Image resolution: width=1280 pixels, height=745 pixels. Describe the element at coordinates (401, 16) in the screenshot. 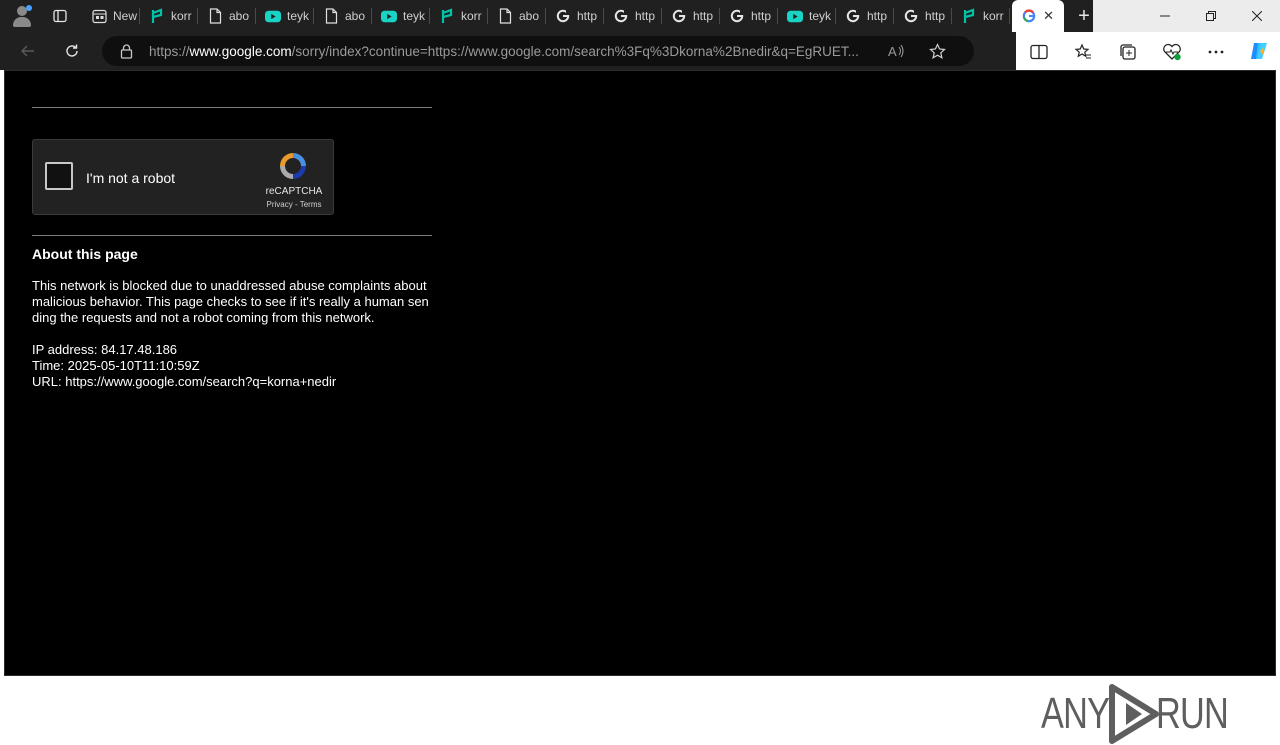

I see `tab-5: teyk` at that location.